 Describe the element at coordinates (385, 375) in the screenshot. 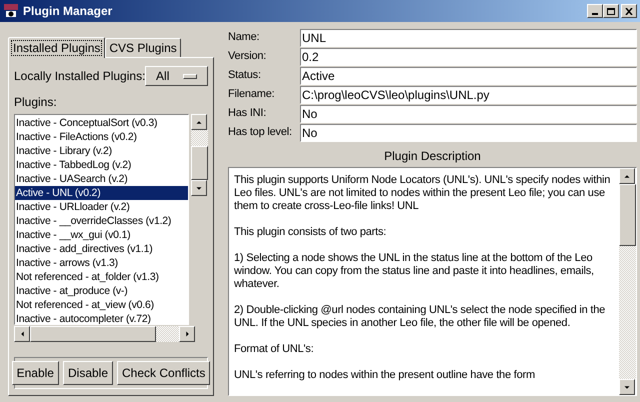

I see `description-paragraph: UNL's referring to nodes within the present outline have the form` at that location.